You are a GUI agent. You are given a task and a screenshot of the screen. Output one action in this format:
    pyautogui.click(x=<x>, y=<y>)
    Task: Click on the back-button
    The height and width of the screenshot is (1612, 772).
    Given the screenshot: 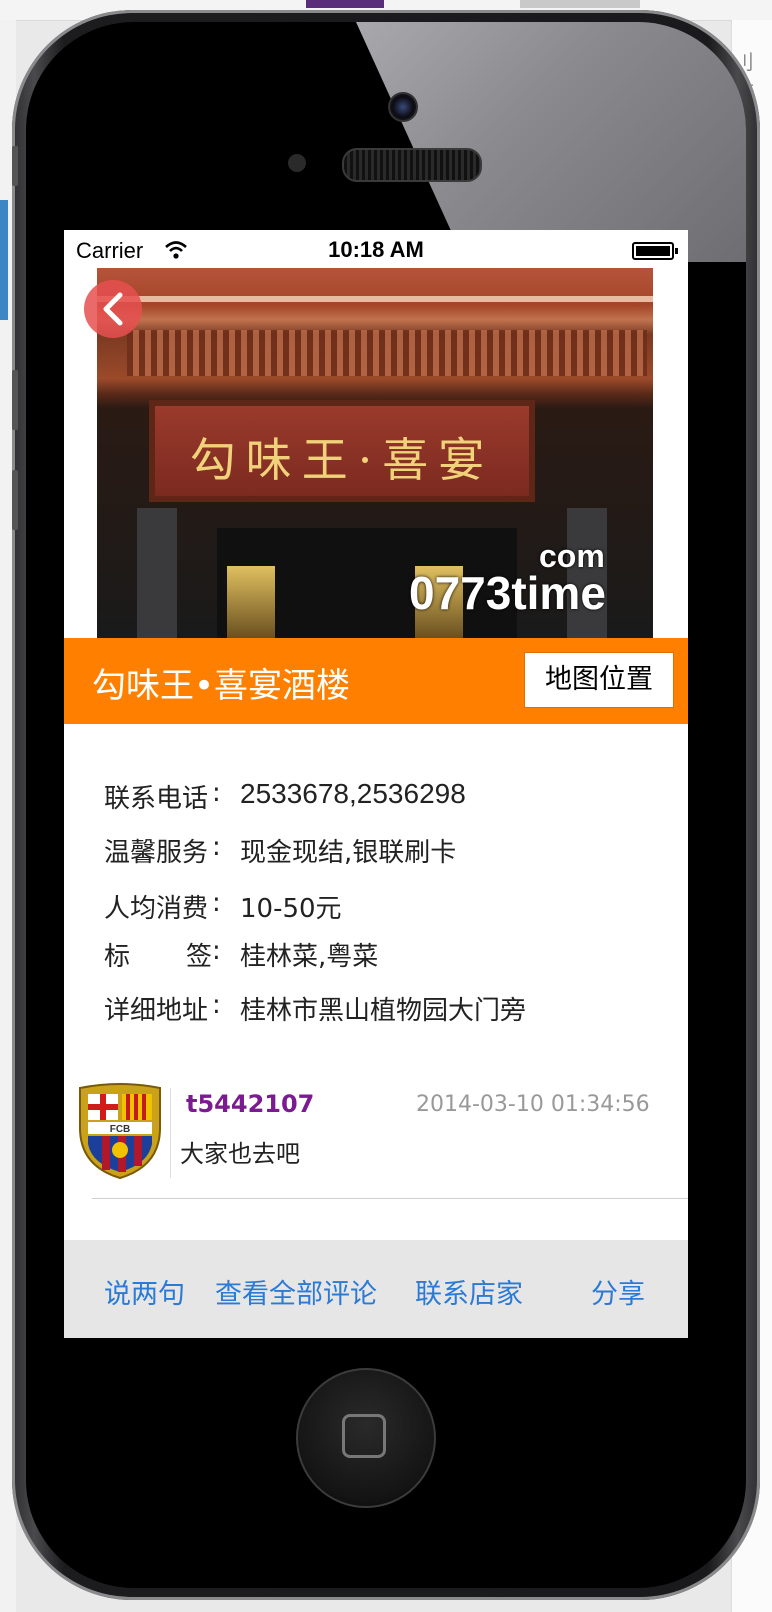 What is the action you would take?
    pyautogui.click(x=113, y=309)
    